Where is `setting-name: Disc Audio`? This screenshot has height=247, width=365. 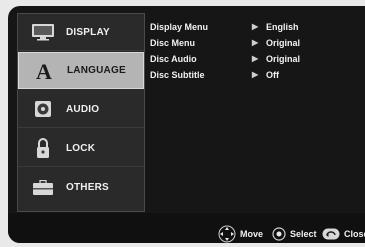 setting-name: Disc Audio is located at coordinates (173, 59).